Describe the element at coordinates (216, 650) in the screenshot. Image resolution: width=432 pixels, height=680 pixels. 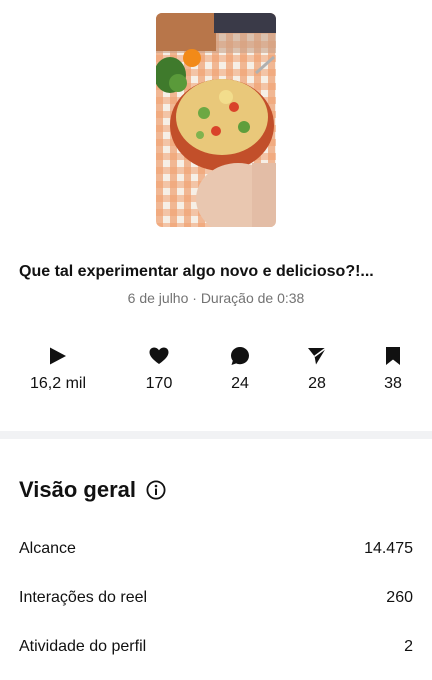
I see `overview-row-profile-activity: Atividade do perfil 2` at that location.